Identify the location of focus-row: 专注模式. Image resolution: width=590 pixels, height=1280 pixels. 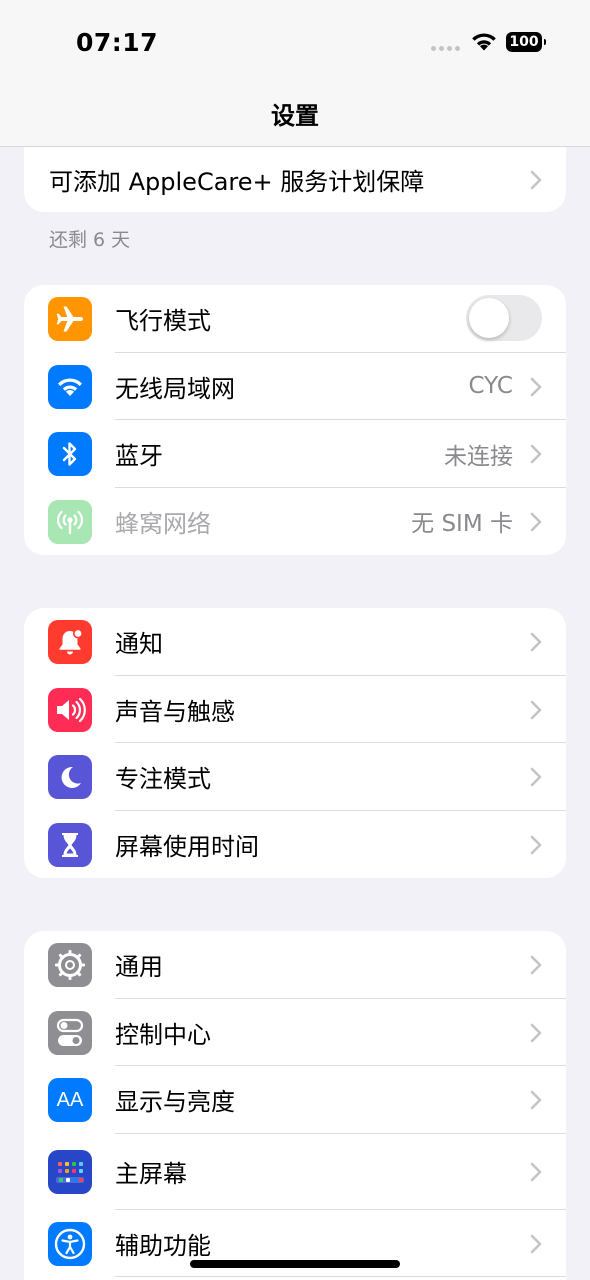
(295, 777).